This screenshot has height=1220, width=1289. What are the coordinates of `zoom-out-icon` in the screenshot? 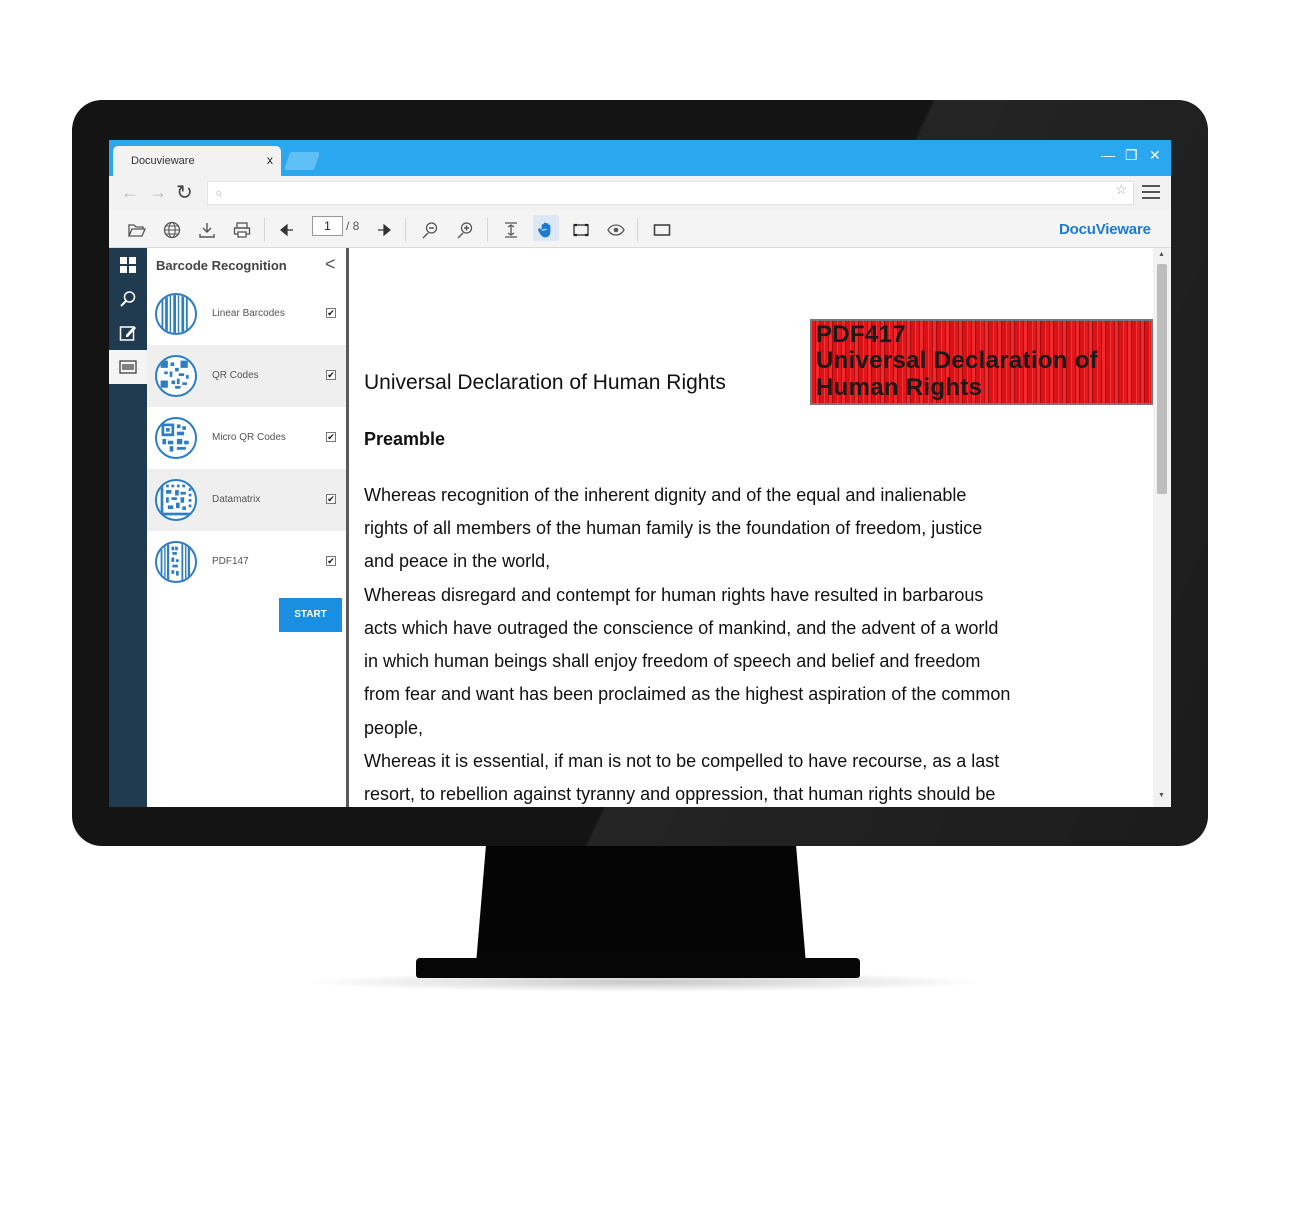 It's located at (430, 230).